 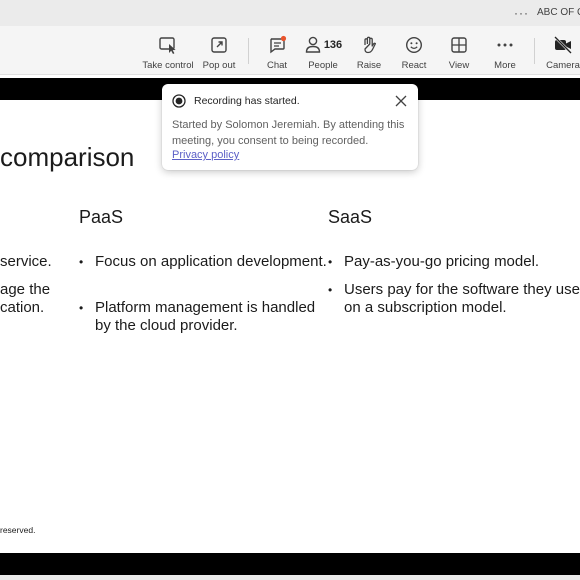 I want to click on chat-icon, so click(x=277, y=45).